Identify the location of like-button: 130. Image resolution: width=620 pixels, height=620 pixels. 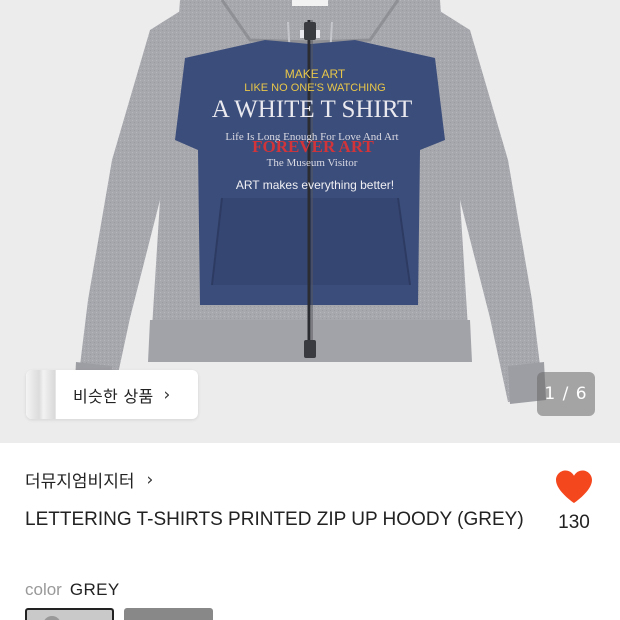
(574, 502).